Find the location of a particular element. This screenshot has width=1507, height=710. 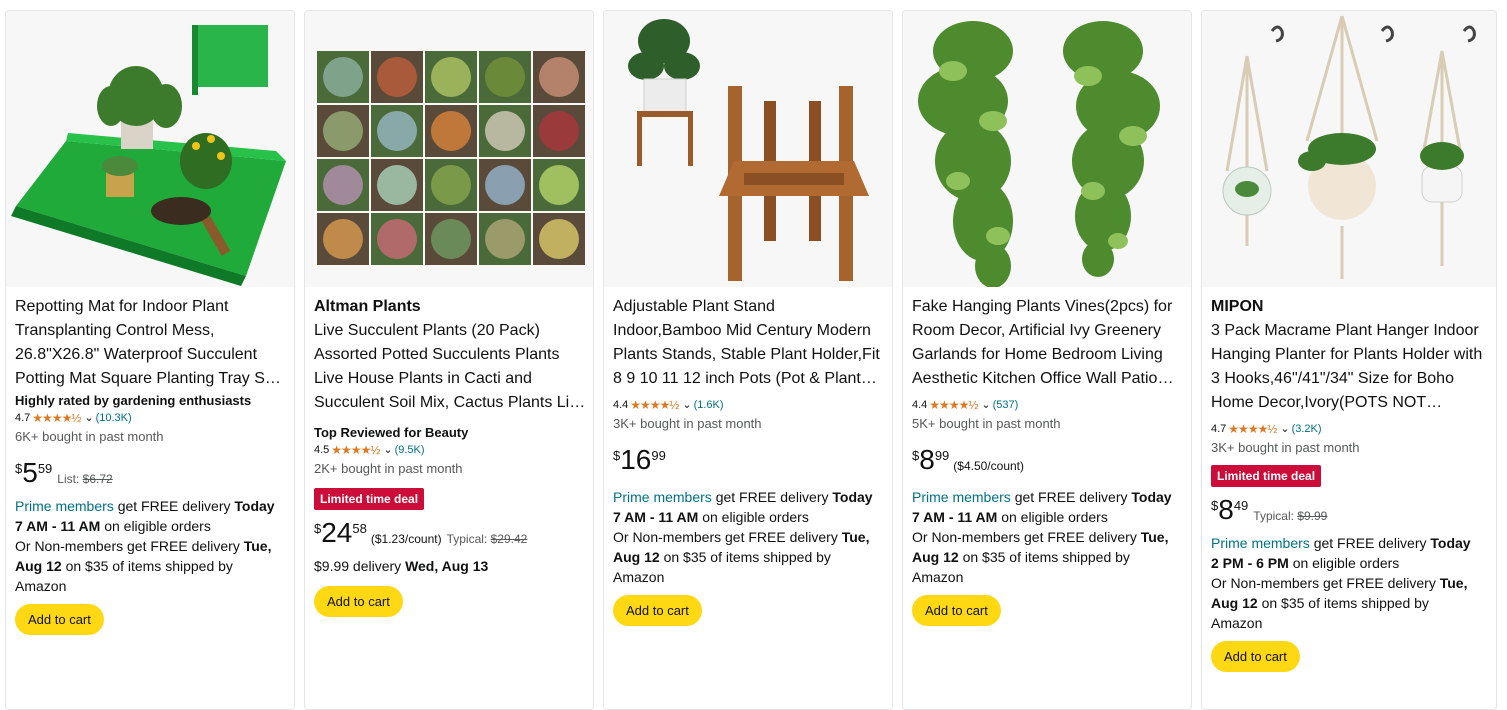

rating-row: 4.4 ★★★★½ ⌄ (537) is located at coordinates (1048, 405).